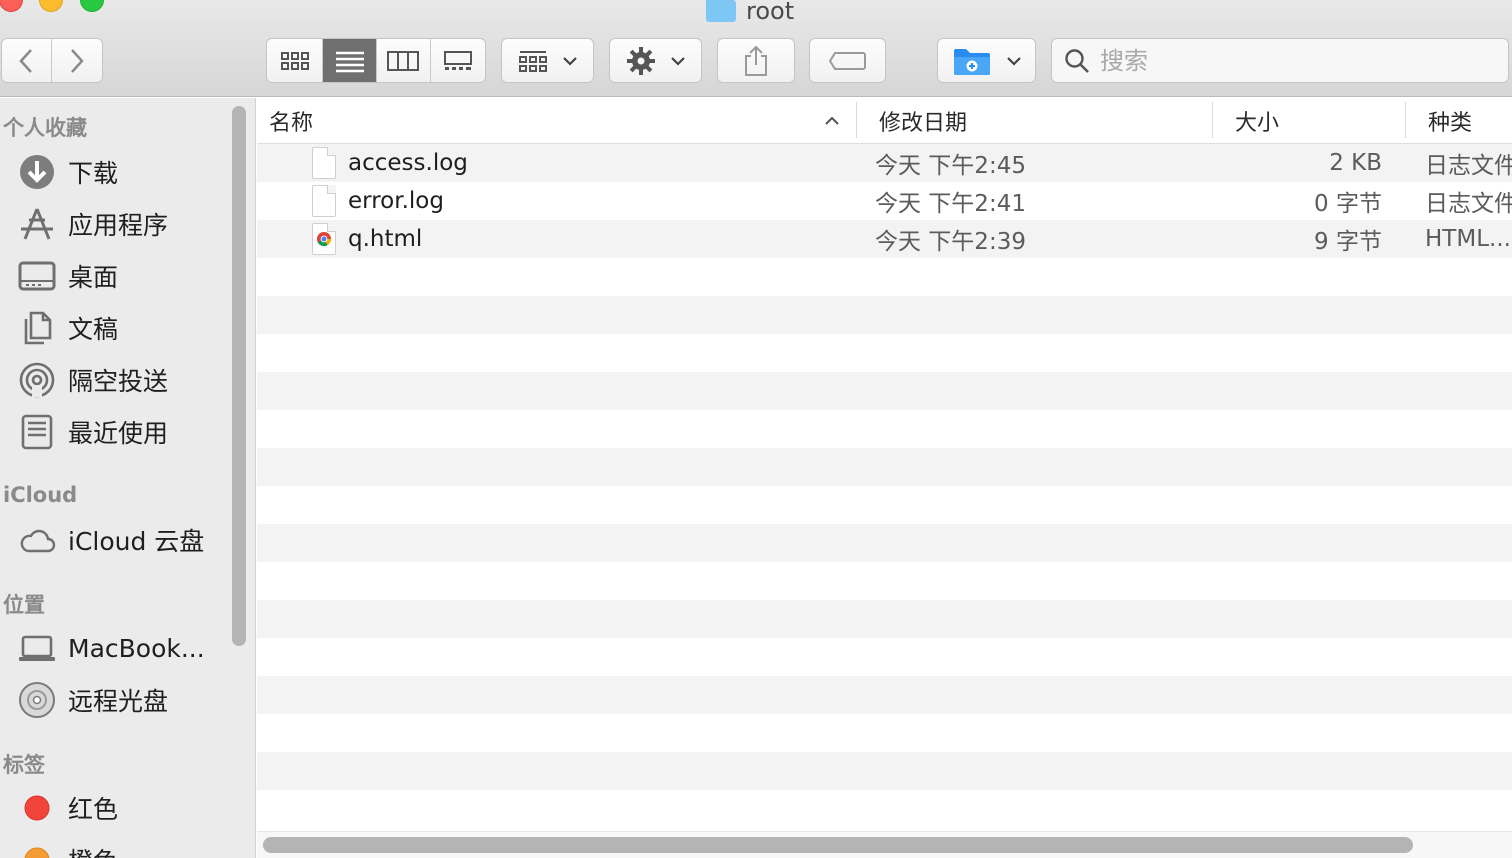  I want to click on share-icon, so click(756, 60).